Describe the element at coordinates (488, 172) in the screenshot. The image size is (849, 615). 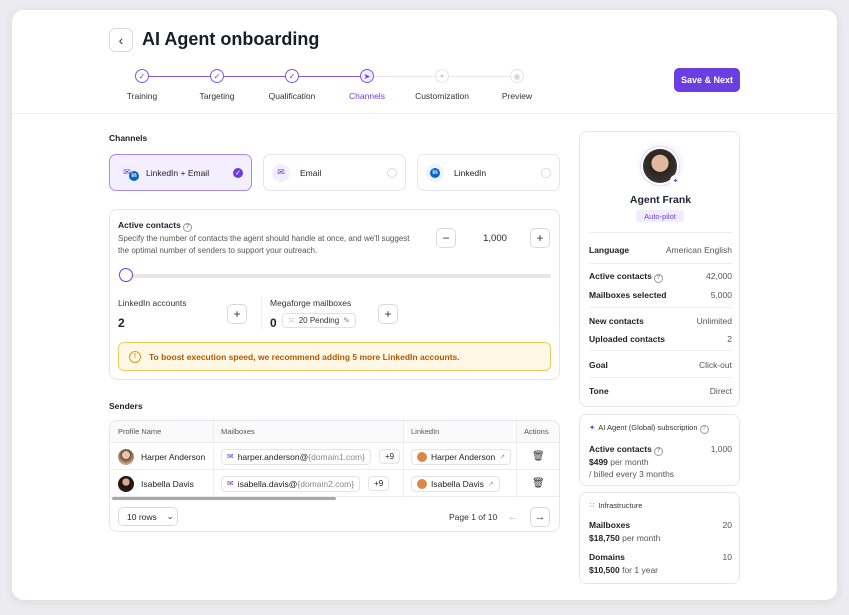
I see `channel-linkedin: in LinkedIn` at that location.